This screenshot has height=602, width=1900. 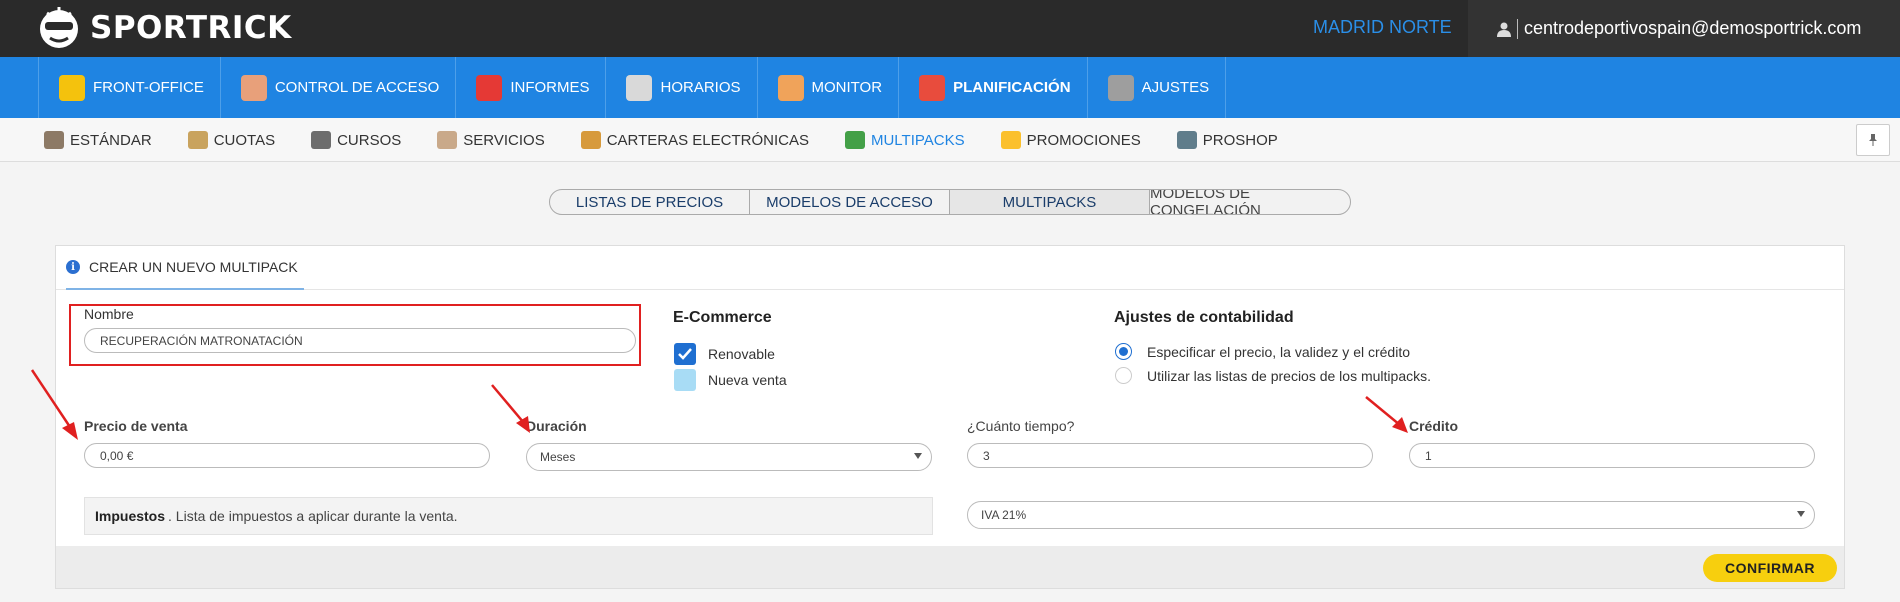 What do you see at coordinates (729, 457) in the screenshot?
I see `duration-select: Meses` at bounding box center [729, 457].